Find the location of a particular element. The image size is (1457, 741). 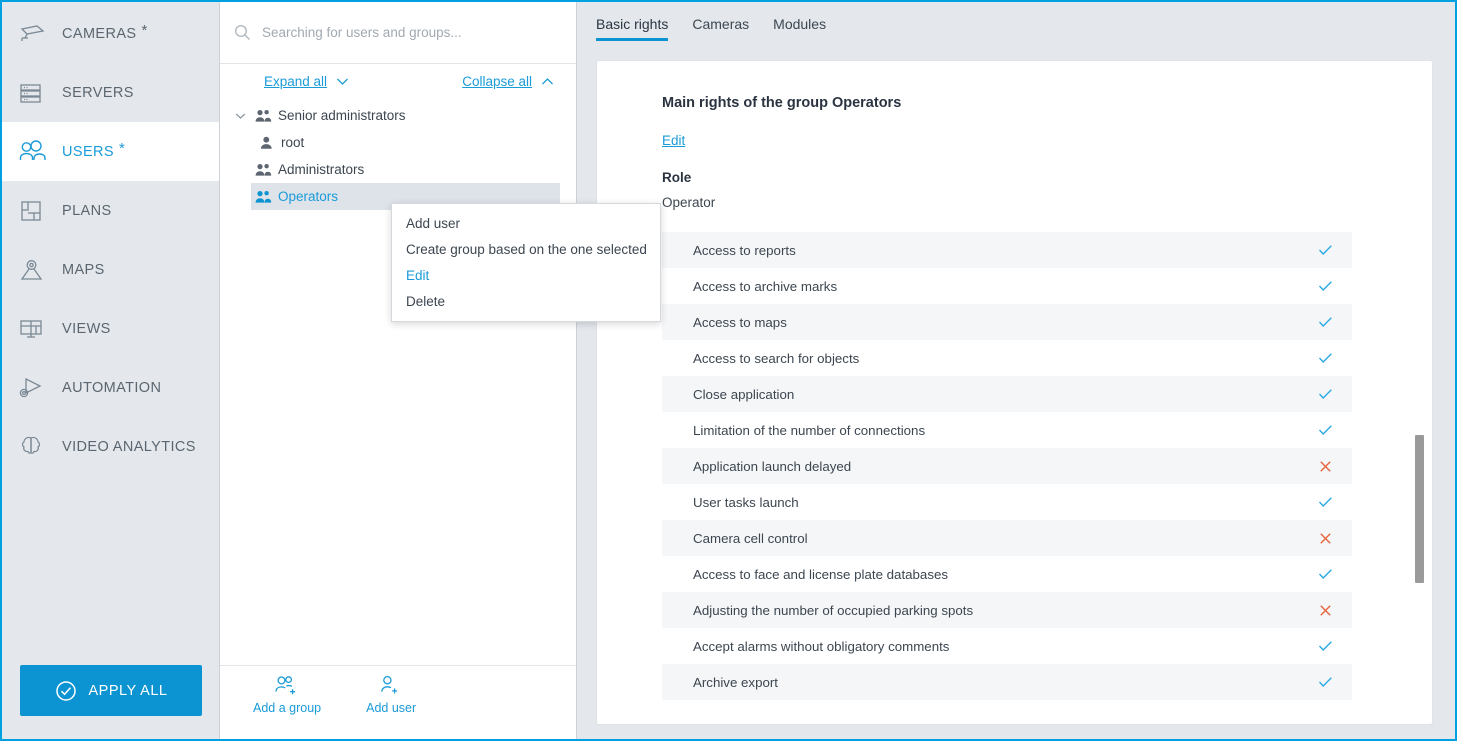

sidebar-item-video-analytics: VIDEO ANALYTICS is located at coordinates (110, 446).